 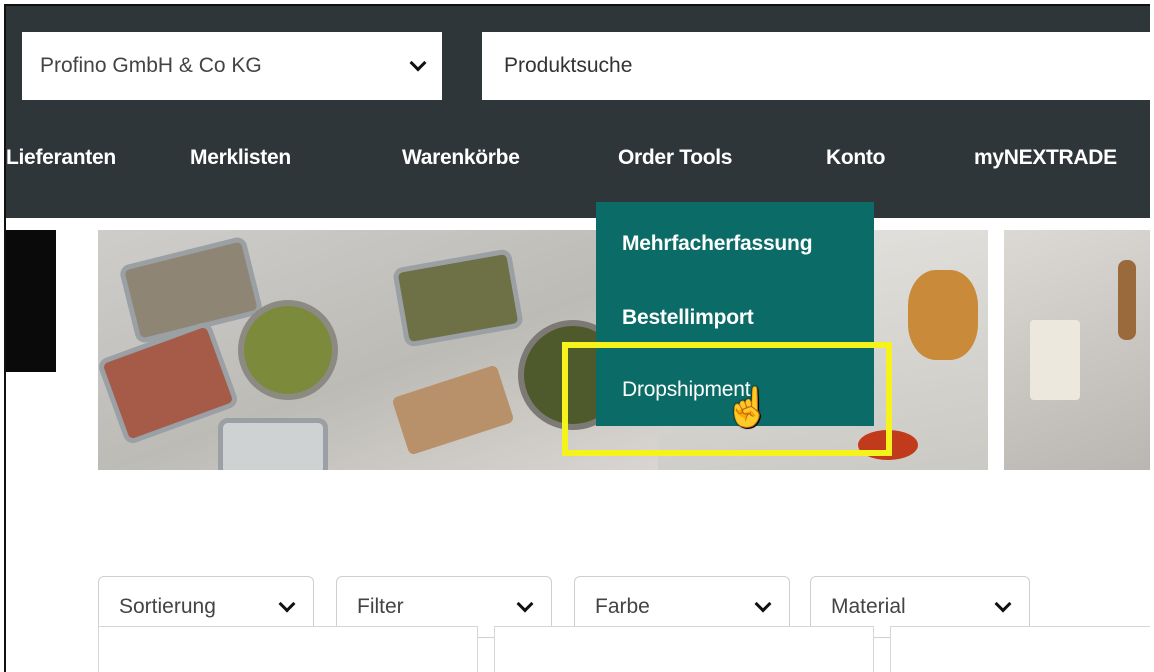 I want to click on spoon-shape, so click(x=1127, y=300).